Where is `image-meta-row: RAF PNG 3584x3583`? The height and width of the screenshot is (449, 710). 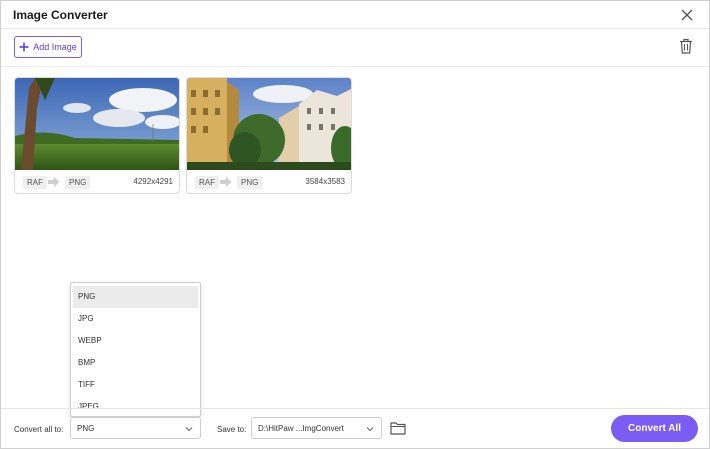
image-meta-row: RAF PNG 3584x3583 is located at coordinates (269, 181).